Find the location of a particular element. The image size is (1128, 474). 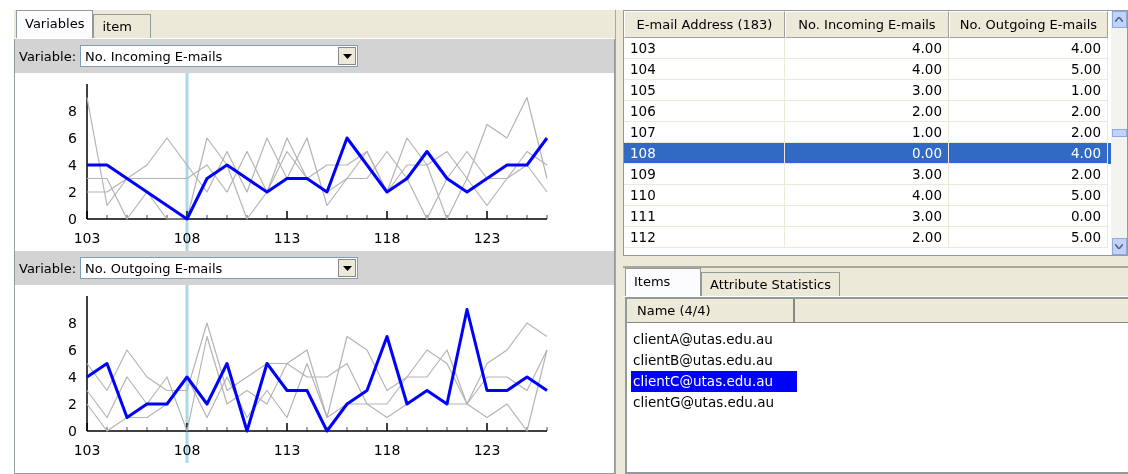

table-cell: 112 is located at coordinates (704, 237).